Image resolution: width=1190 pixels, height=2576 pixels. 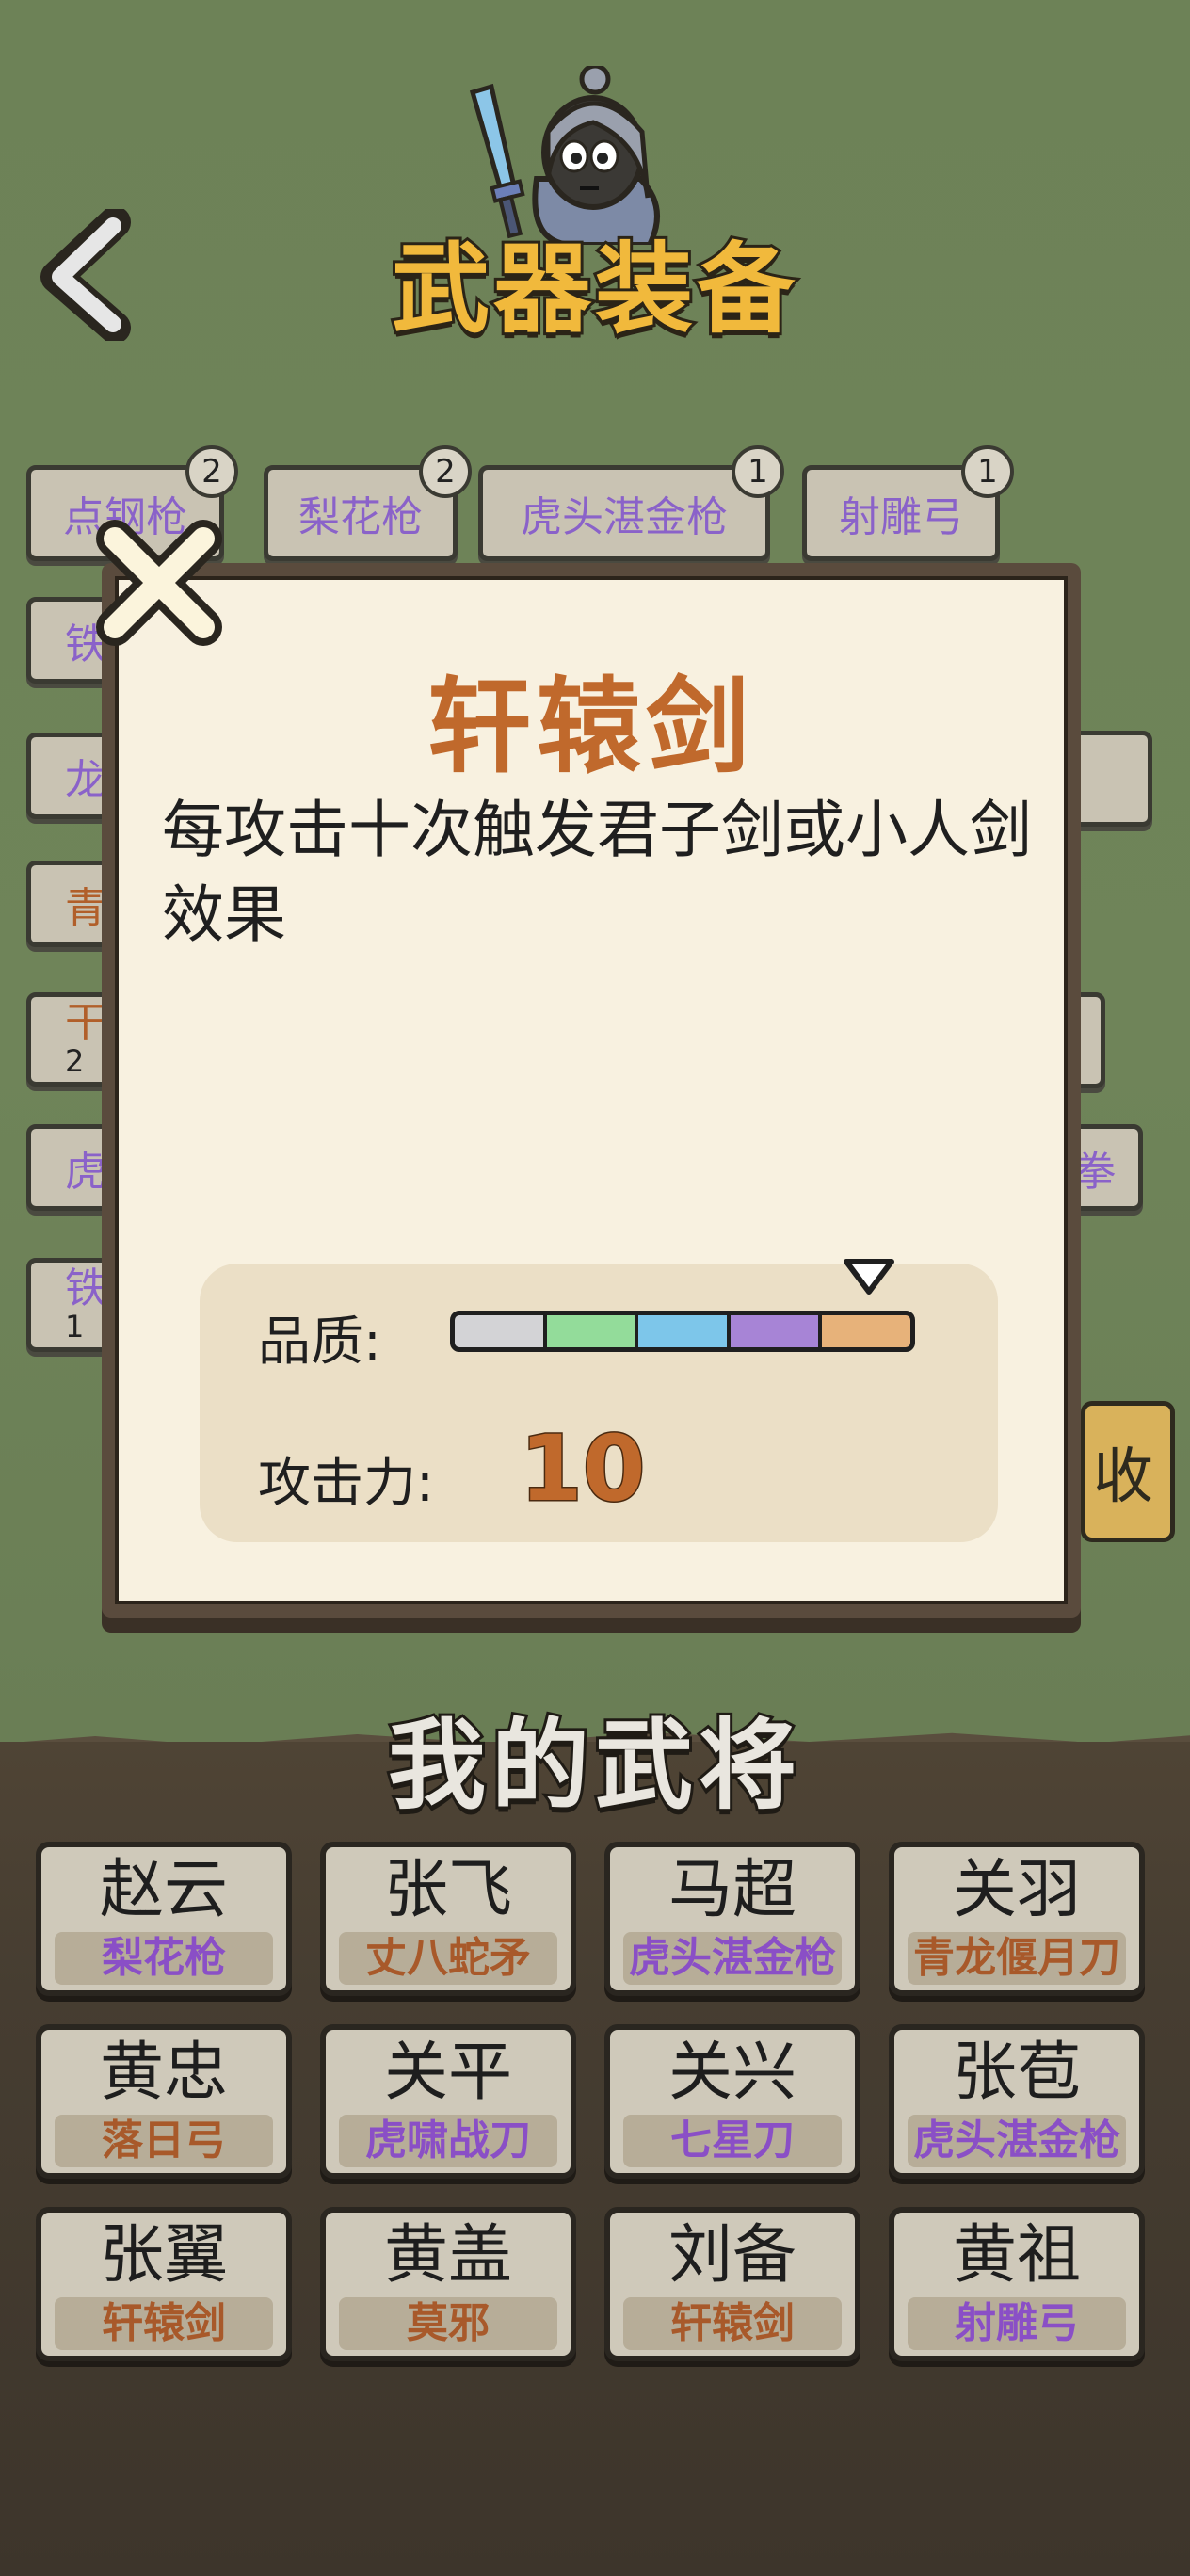 I want to click on quality-bar, so click(x=683, y=1331).